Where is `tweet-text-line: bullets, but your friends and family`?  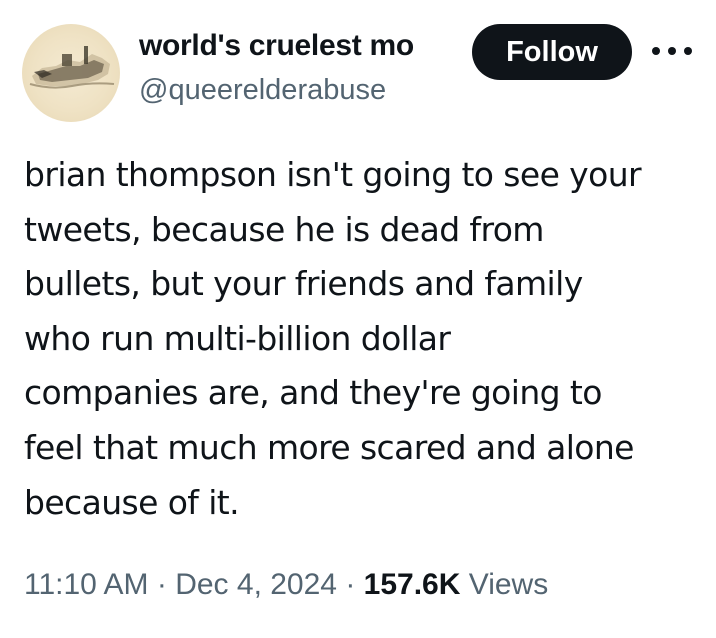
tweet-text-line: bullets, but your friends and family is located at coordinates (303, 284).